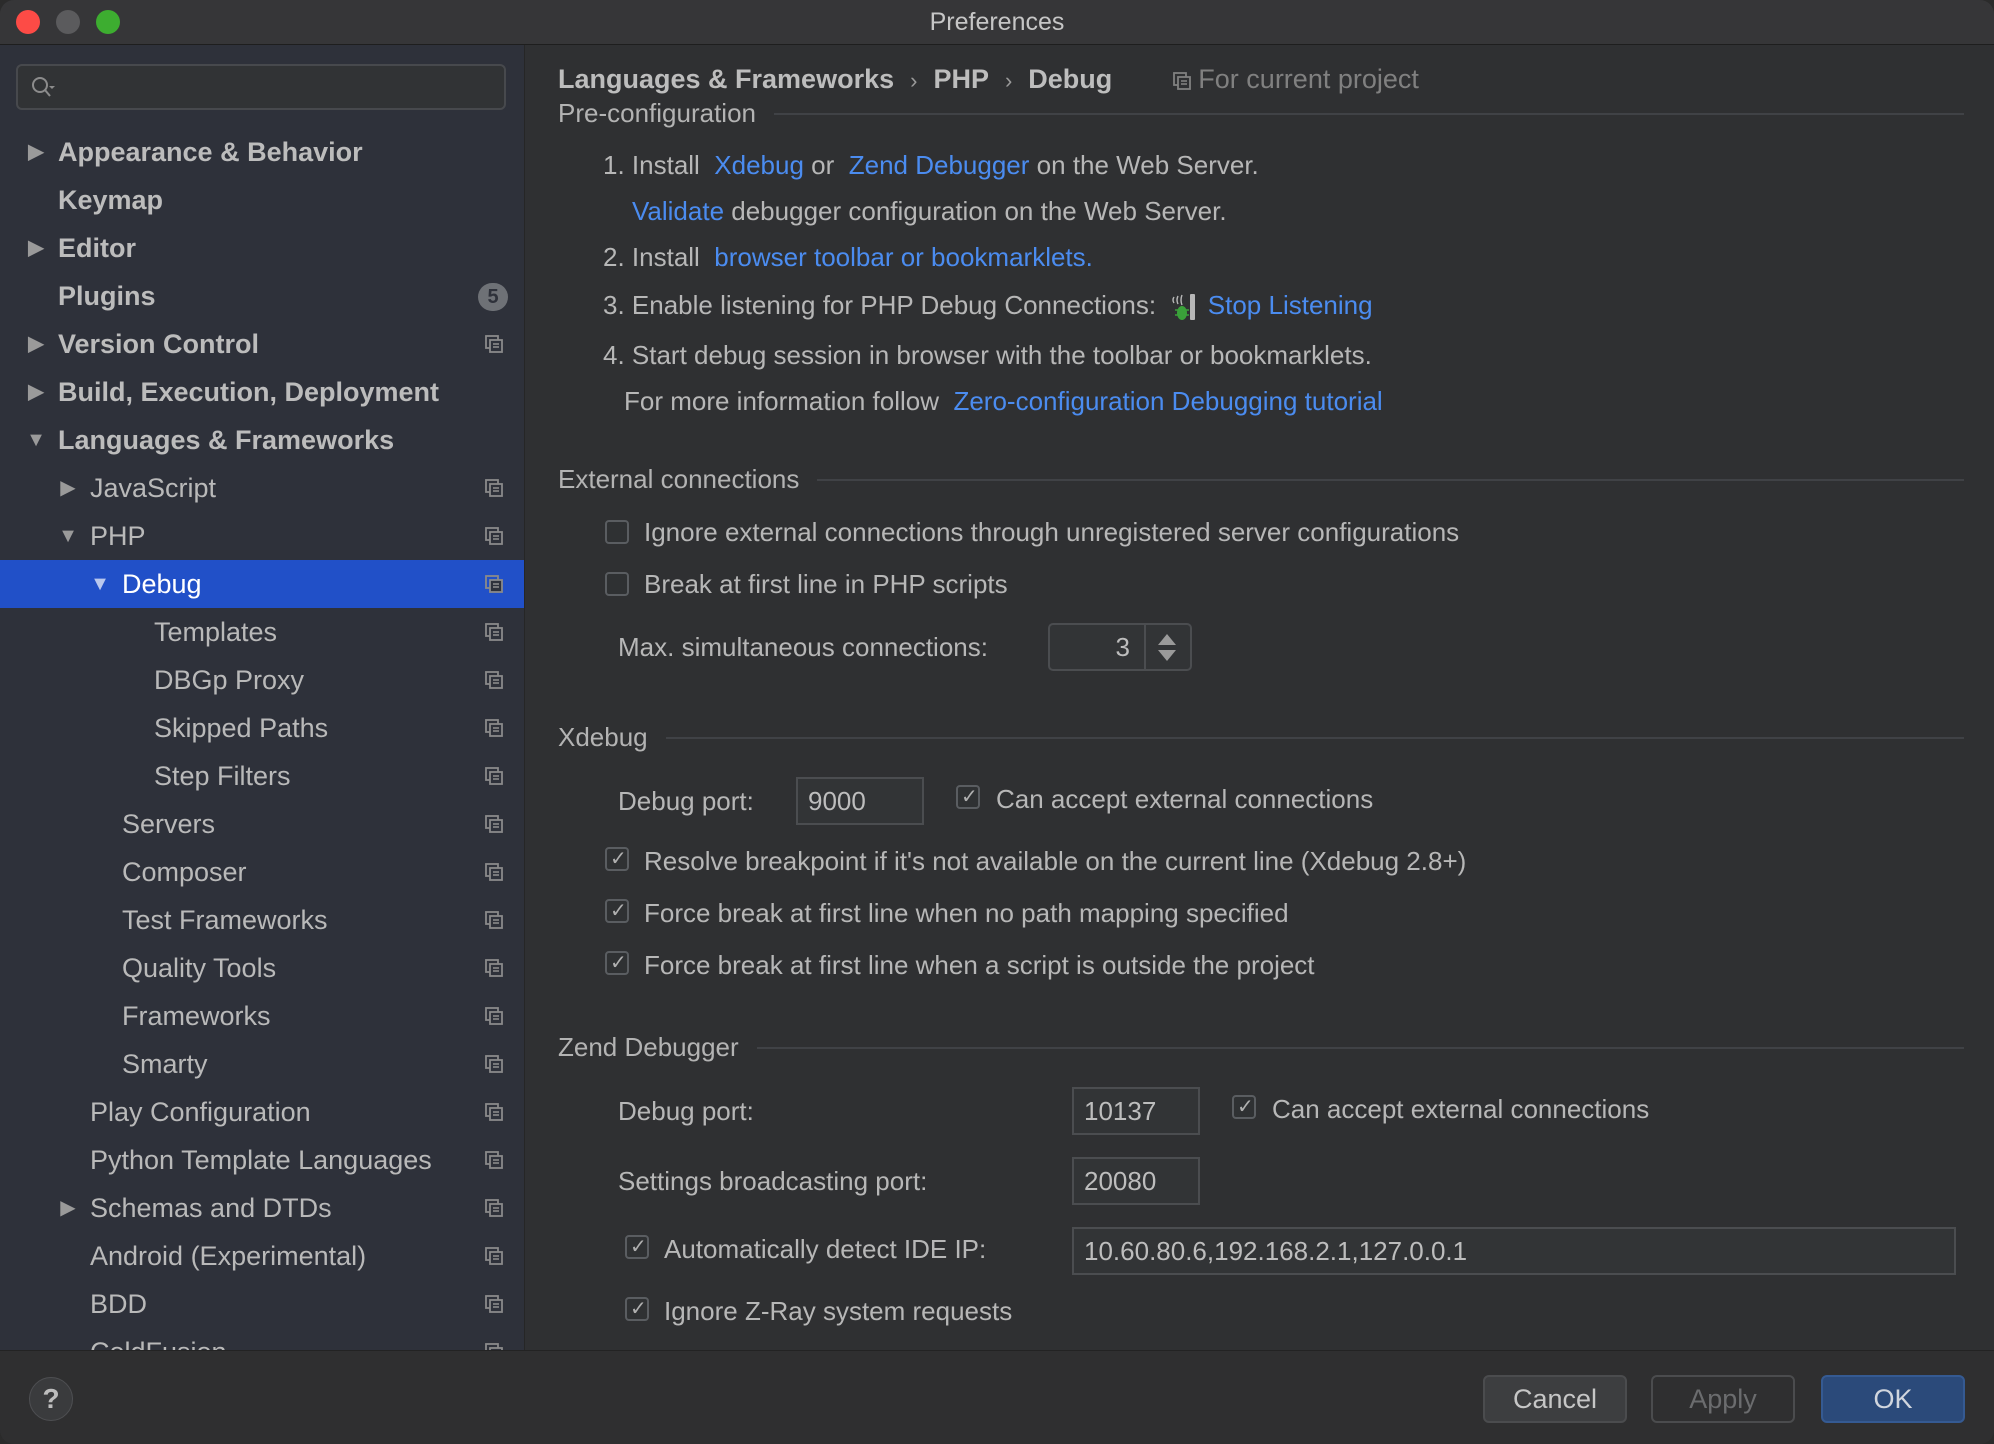  What do you see at coordinates (617, 584) in the screenshot?
I see `break-first-line-checkbox` at bounding box center [617, 584].